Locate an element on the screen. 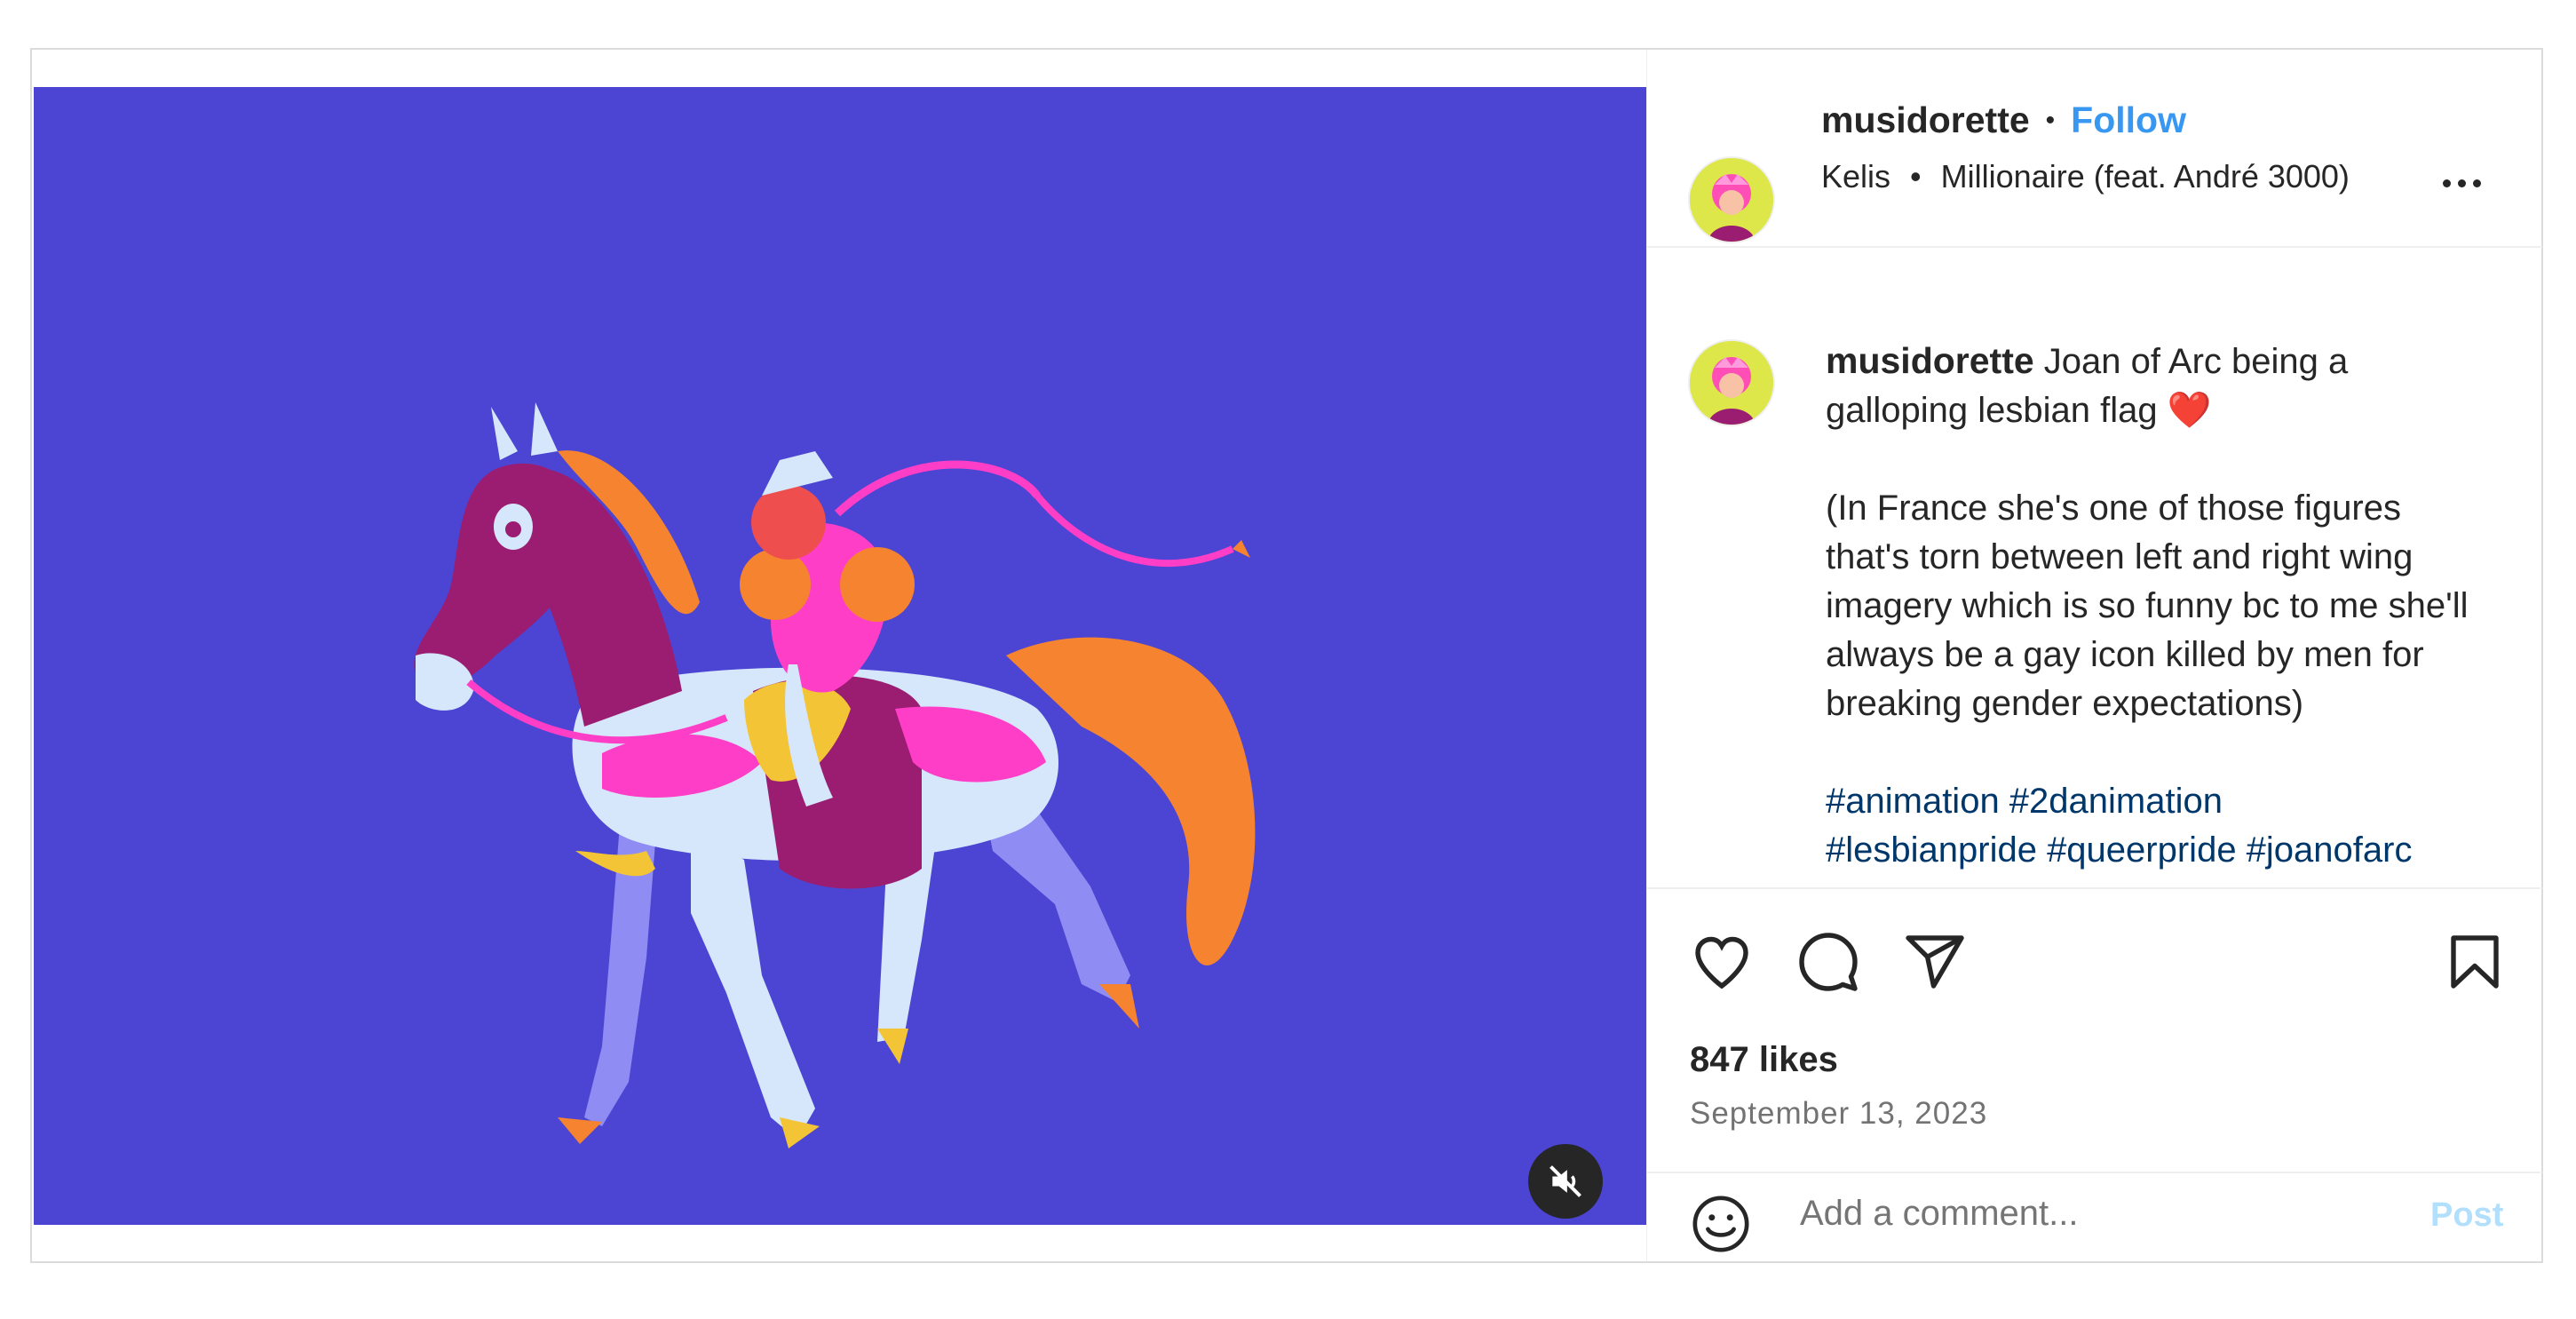 The width and height of the screenshot is (2576, 1319). header-title-row: musidorette • Follow is located at coordinates (2004, 120).